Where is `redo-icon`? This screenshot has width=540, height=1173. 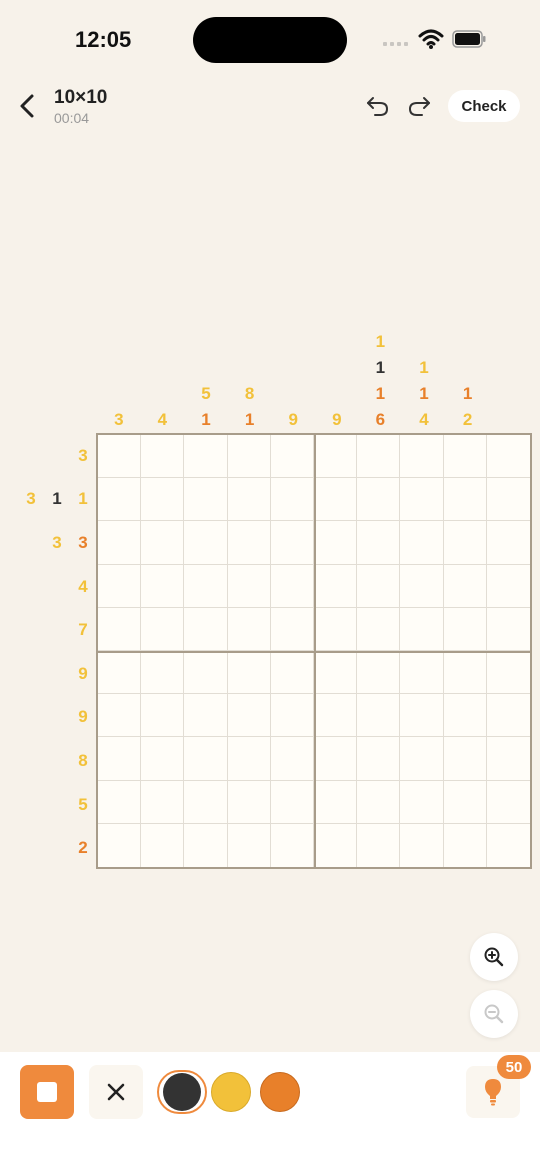 redo-icon is located at coordinates (419, 106).